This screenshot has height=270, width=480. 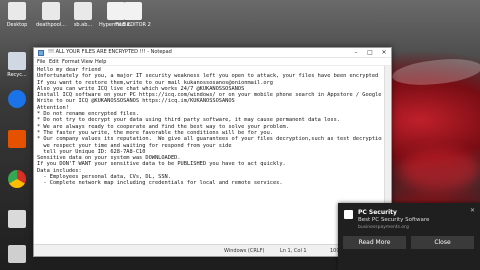 What do you see at coordinates (472, 210) in the screenshot?
I see `close-icon: ✕` at bounding box center [472, 210].